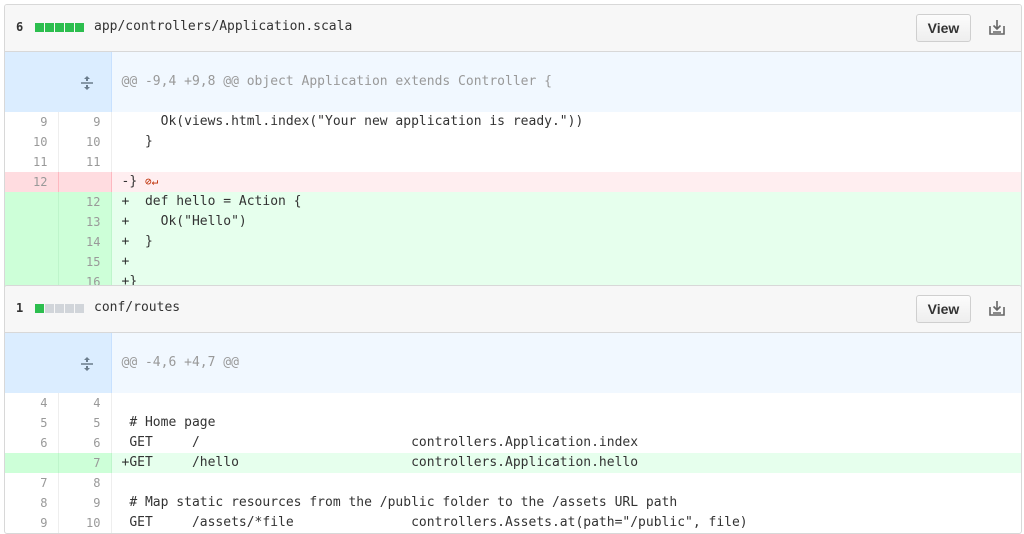 Image resolution: width=1024 pixels, height=534 pixels. Describe the element at coordinates (85, 403) in the screenshot. I see `new-line-number: 4` at that location.